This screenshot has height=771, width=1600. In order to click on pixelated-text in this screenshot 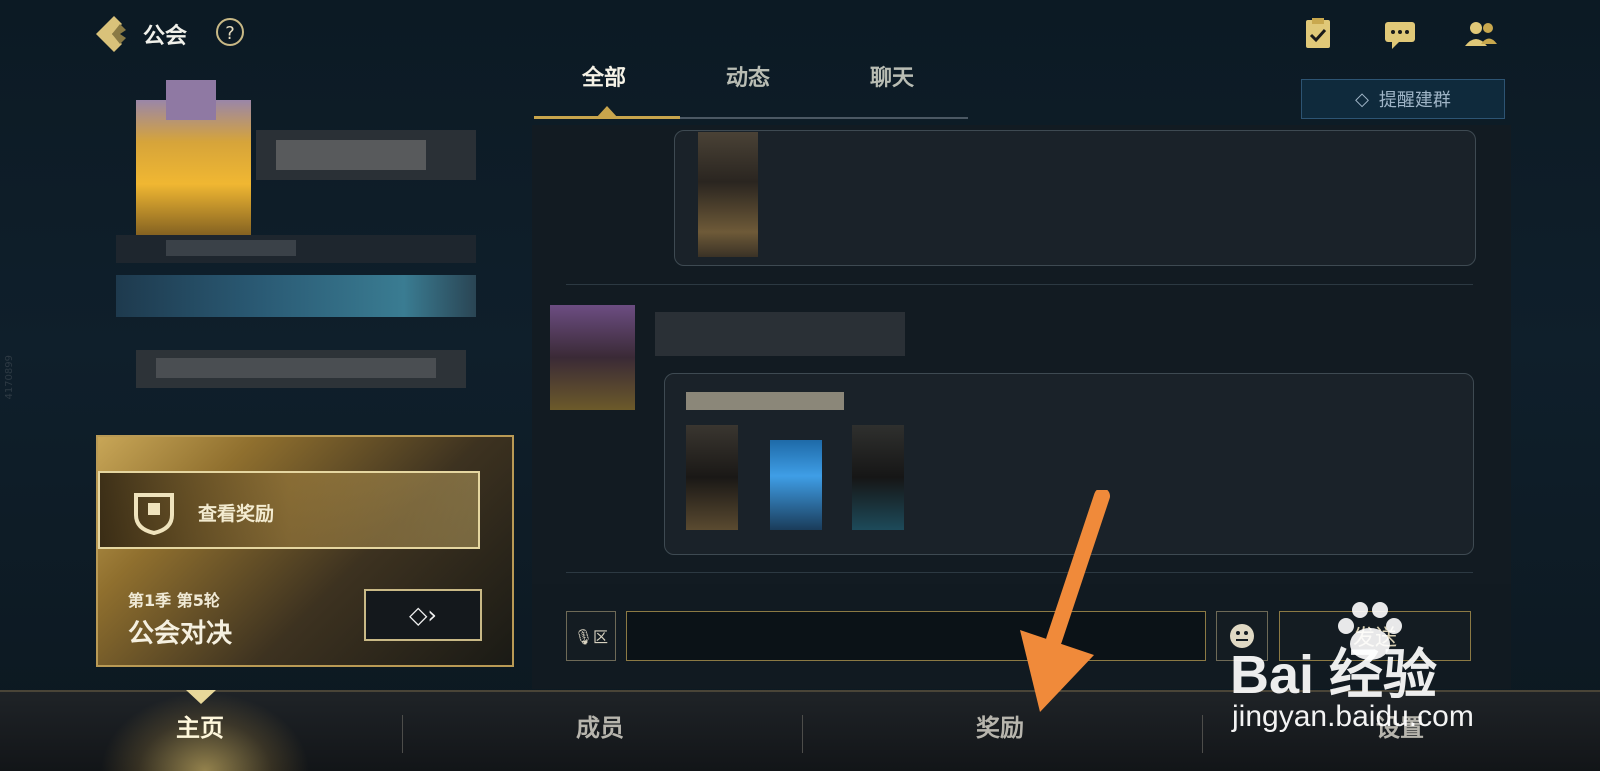, I will do `click(765, 401)`.